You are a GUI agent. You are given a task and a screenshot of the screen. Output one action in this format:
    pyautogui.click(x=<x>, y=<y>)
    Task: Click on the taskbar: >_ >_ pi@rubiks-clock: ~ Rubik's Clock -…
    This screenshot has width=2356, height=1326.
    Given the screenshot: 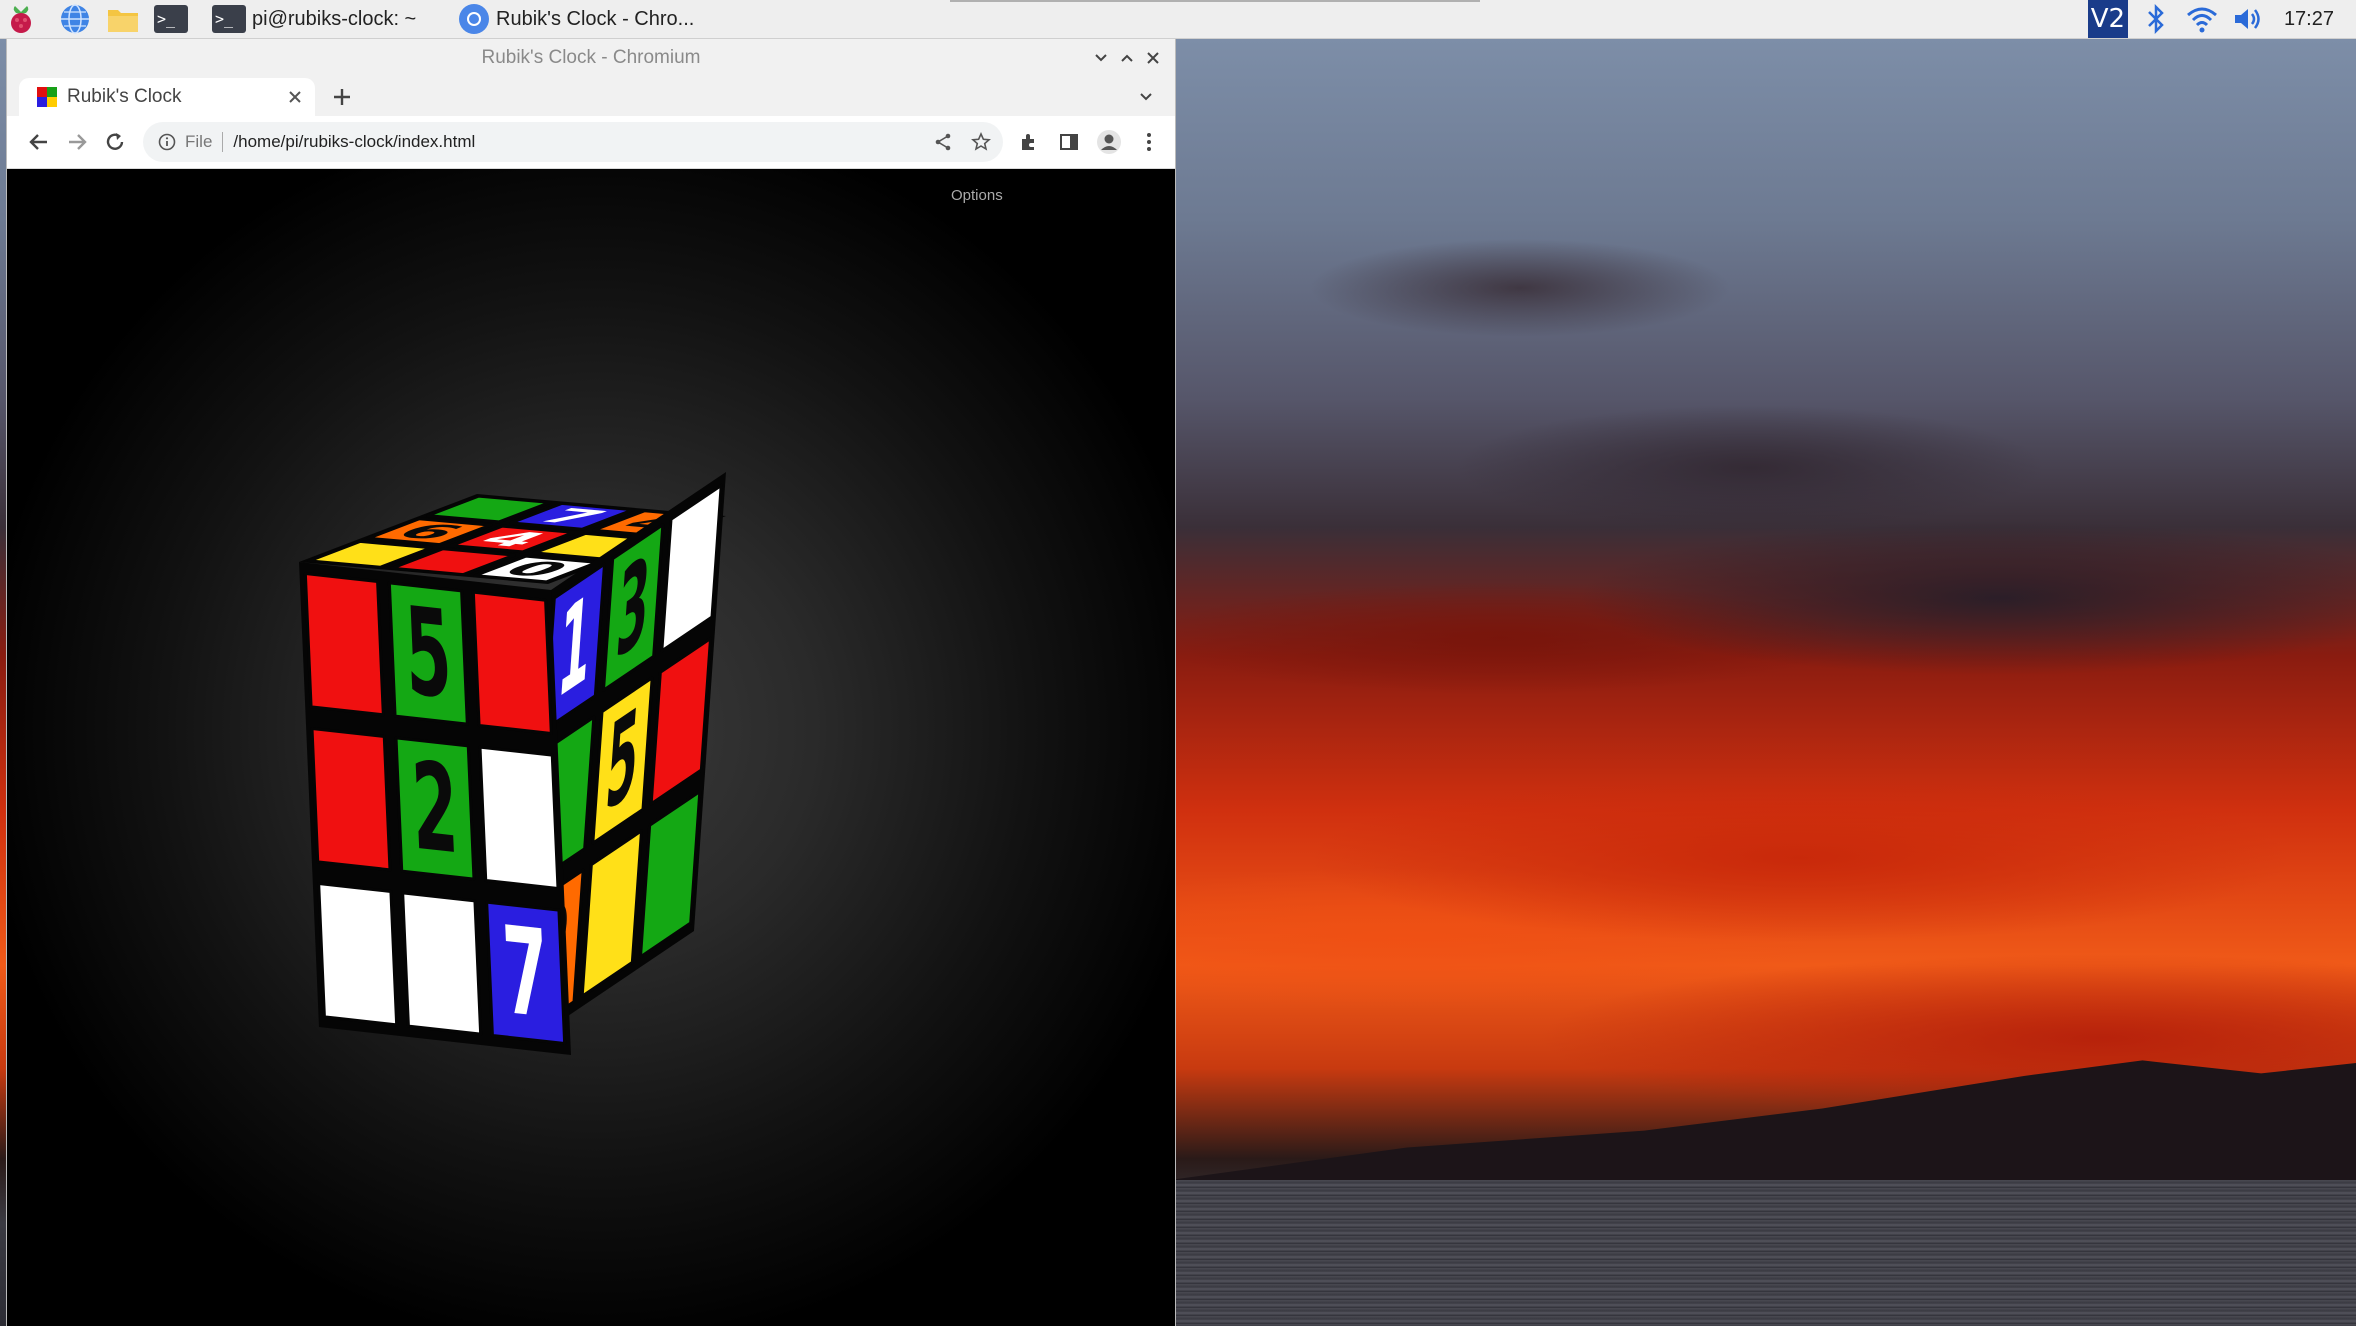 What is the action you would take?
    pyautogui.click(x=1178, y=19)
    